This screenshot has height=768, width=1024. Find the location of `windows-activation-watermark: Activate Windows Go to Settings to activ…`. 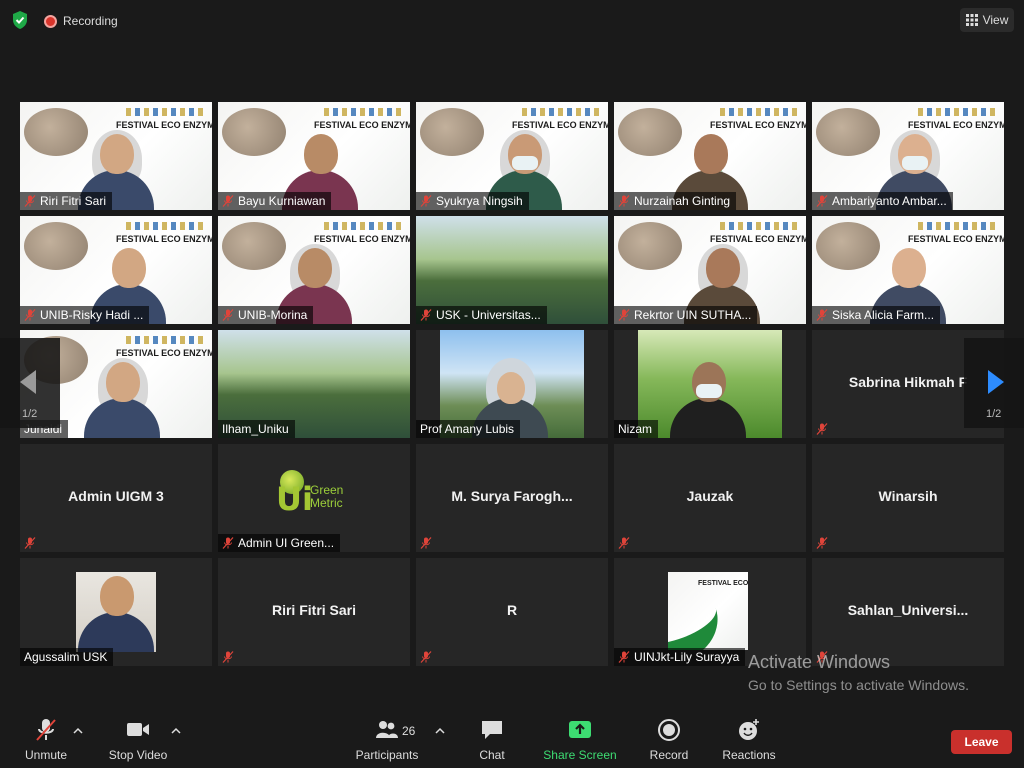

windows-activation-watermark: Activate Windows Go to Settings to activ… is located at coordinates (858, 672).